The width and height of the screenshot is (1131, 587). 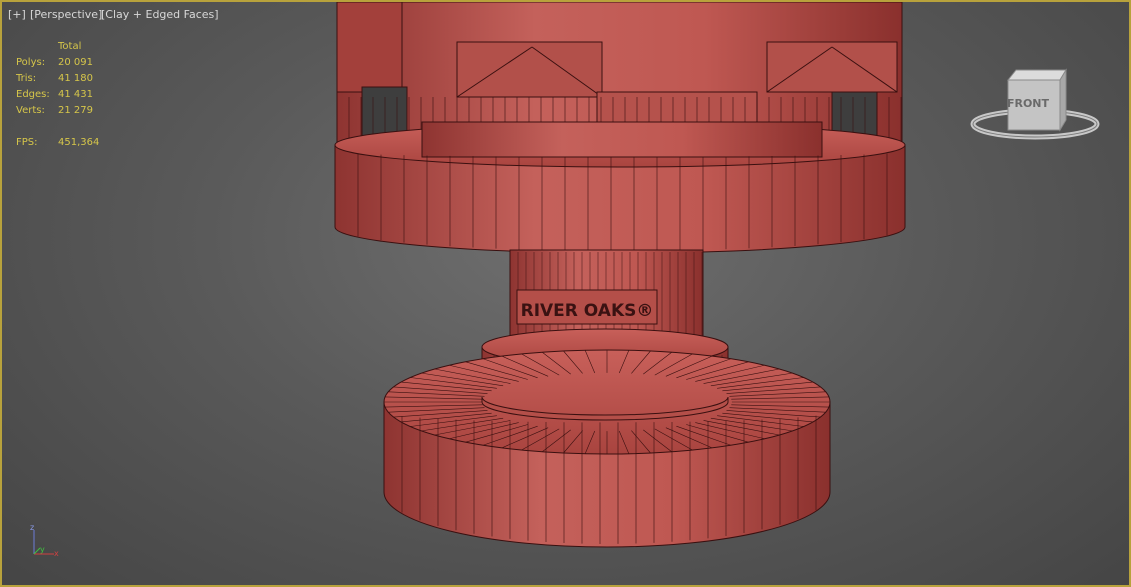 What do you see at coordinates (27, 142) in the screenshot?
I see `fps-label: FPS:` at bounding box center [27, 142].